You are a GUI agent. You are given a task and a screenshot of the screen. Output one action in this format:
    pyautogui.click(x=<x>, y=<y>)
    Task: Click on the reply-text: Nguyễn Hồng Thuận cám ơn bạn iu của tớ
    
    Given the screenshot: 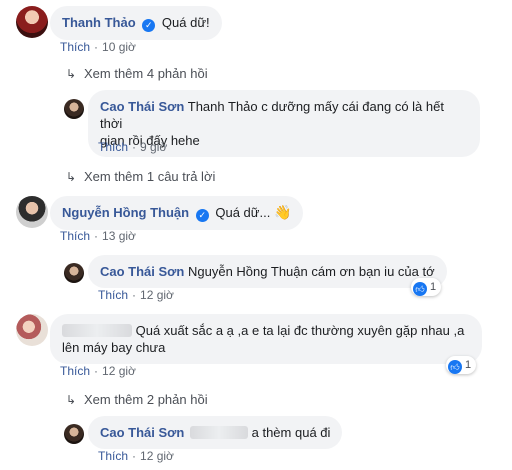 What is the action you would take?
    pyautogui.click(x=311, y=271)
    